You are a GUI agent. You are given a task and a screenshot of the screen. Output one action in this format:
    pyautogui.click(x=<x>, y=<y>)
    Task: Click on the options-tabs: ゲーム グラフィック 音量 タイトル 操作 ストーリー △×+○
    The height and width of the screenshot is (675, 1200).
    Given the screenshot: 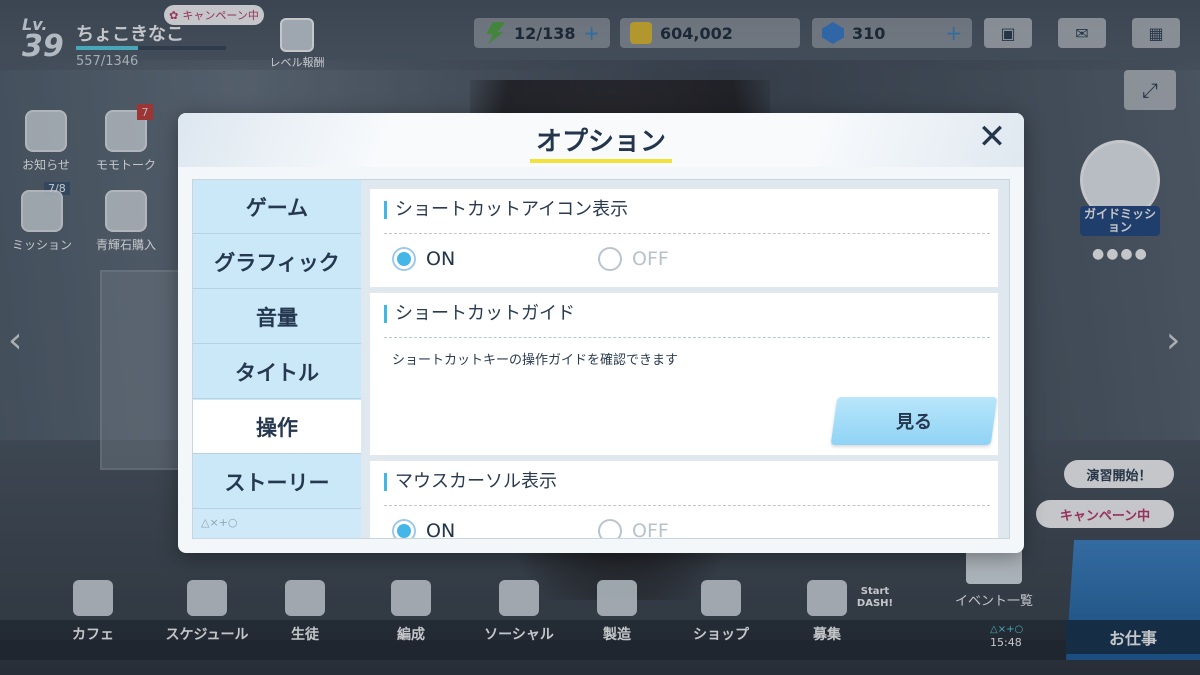 What is the action you would take?
    pyautogui.click(x=277, y=359)
    